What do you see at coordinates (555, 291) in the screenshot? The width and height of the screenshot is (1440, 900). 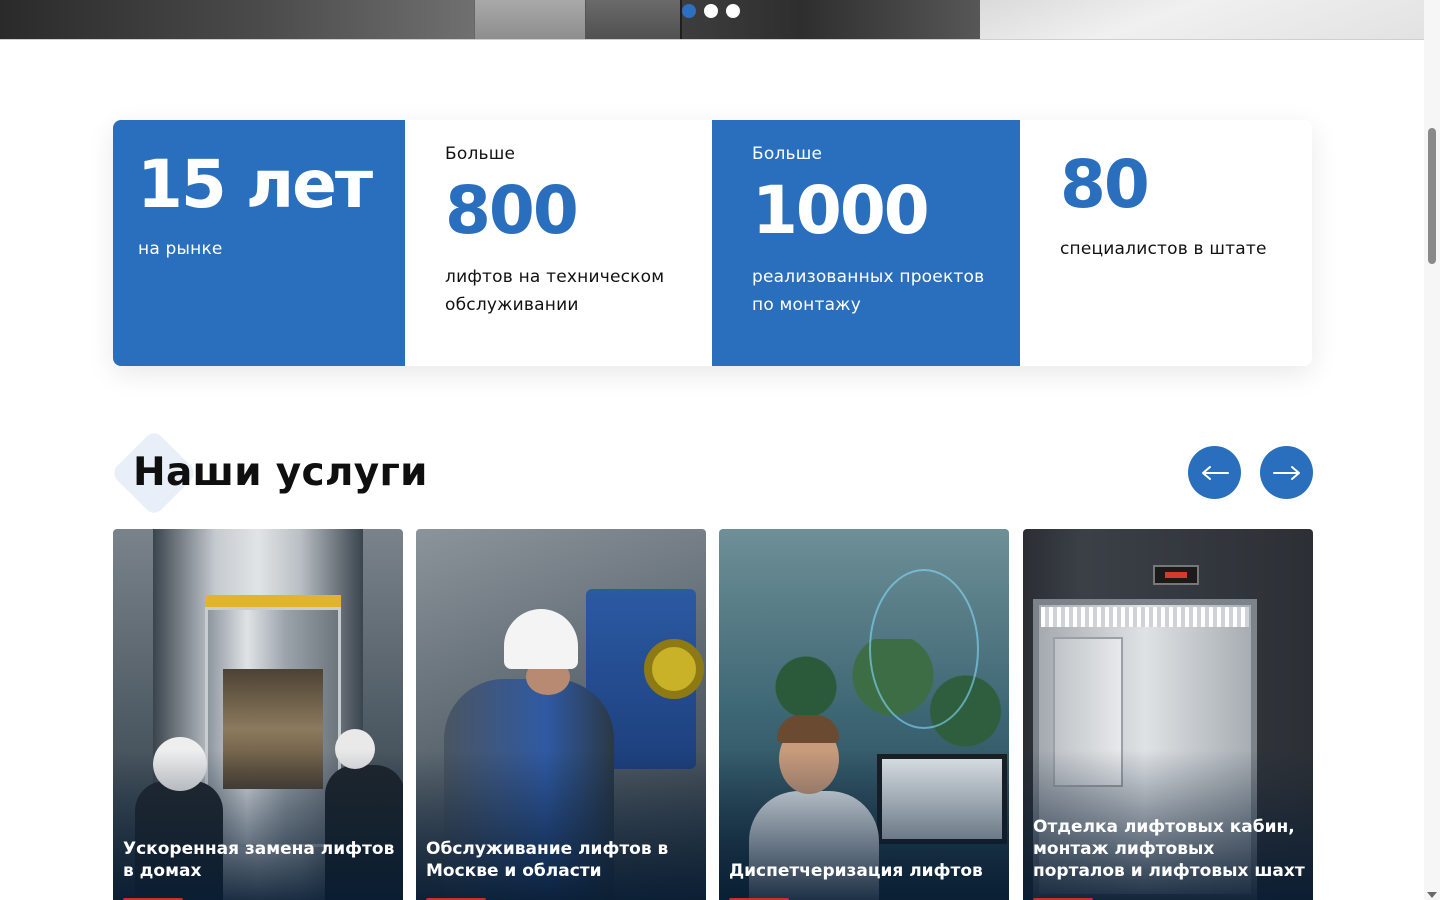 I see `stat-description: лифтов на техническом обслуживании` at bounding box center [555, 291].